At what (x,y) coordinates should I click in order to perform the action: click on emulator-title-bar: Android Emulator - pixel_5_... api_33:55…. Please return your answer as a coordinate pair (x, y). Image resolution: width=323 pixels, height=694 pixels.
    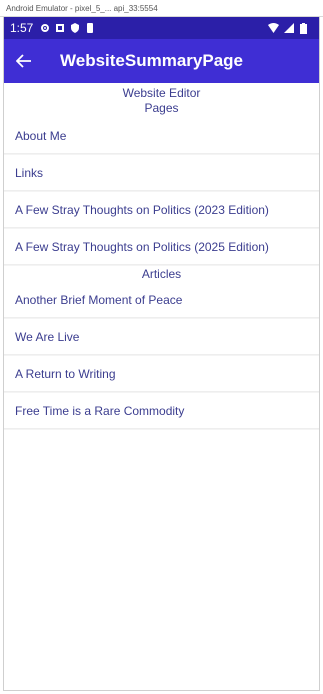
    Looking at the image, I should click on (161, 8).